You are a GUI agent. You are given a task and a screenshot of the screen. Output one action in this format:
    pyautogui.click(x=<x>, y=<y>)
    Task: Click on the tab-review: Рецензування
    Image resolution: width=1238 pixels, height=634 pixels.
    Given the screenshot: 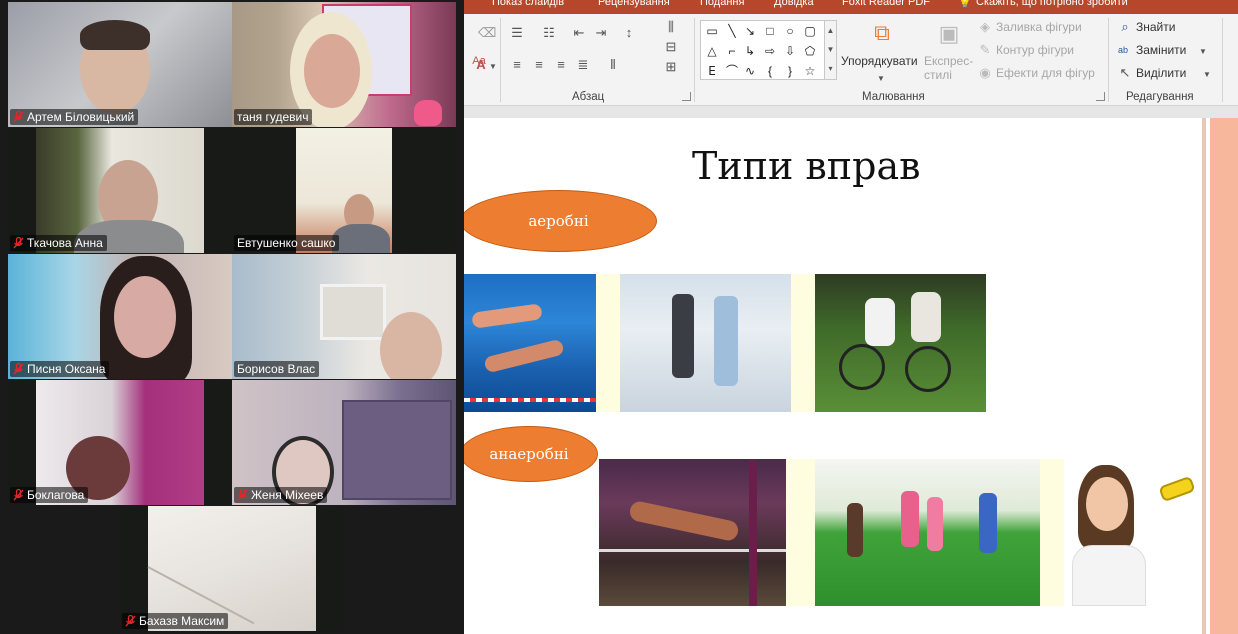 What is the action you would take?
    pyautogui.click(x=634, y=4)
    